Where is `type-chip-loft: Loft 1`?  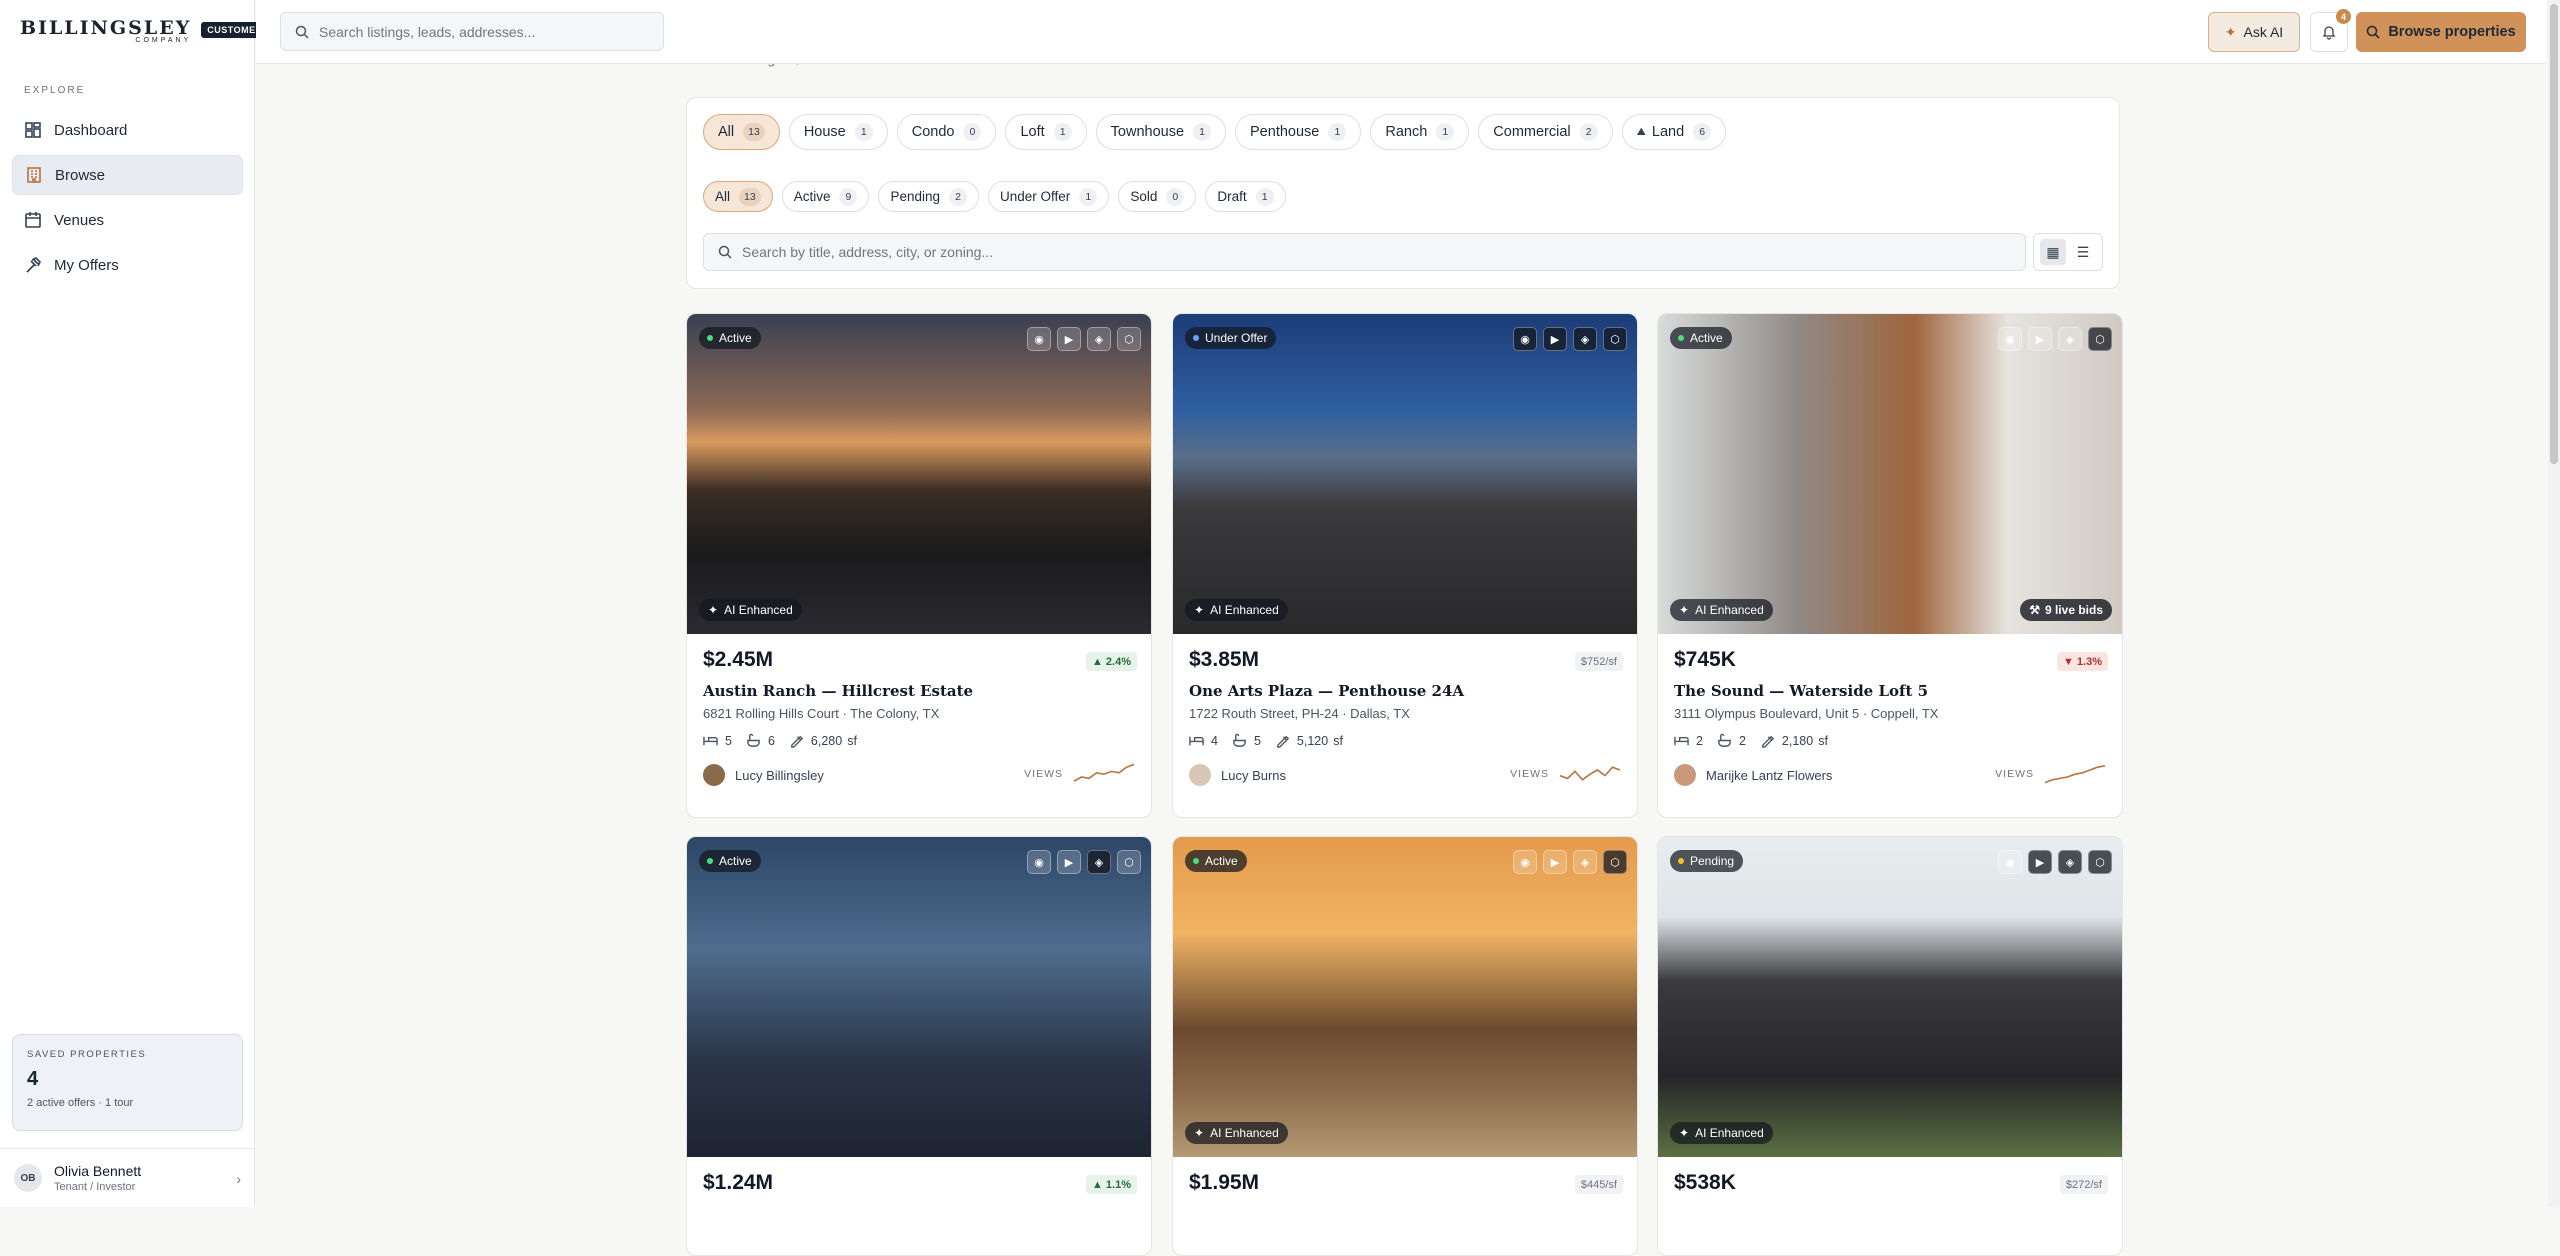
type-chip-loft: Loft 1 is located at coordinates (1046, 132).